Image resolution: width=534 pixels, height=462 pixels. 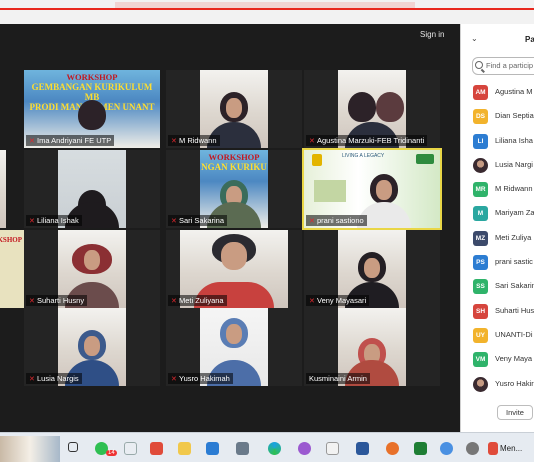 I want to click on participant-list-name: Agustina M, so click(x=514, y=91).